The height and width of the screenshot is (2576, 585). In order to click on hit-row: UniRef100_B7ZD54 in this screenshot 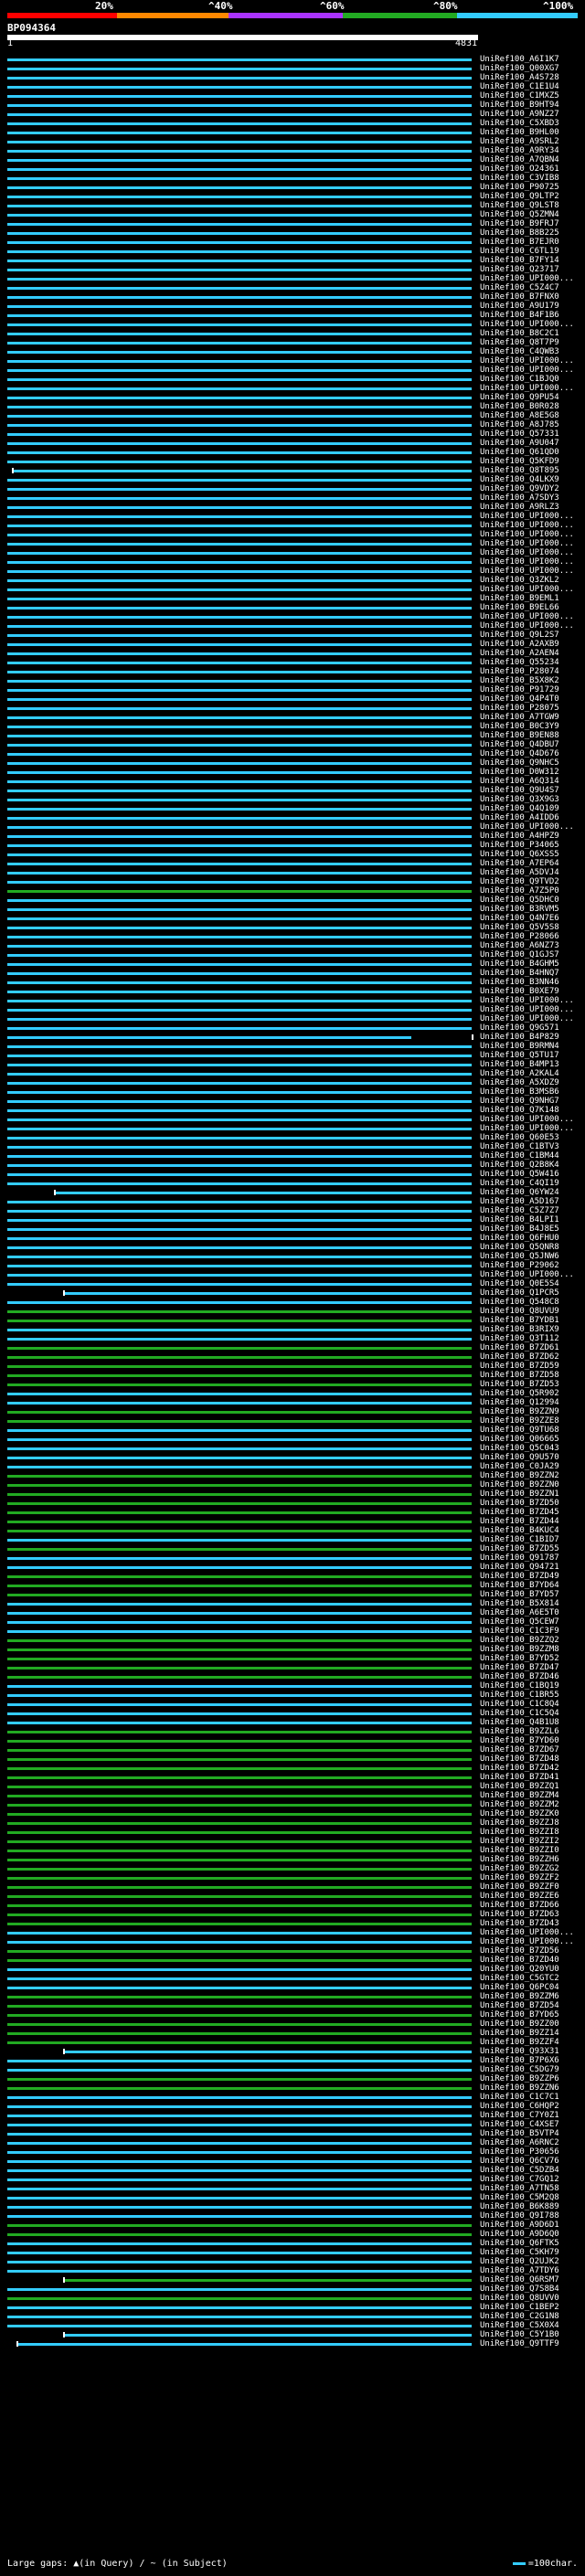, I will do `click(293, 2005)`.